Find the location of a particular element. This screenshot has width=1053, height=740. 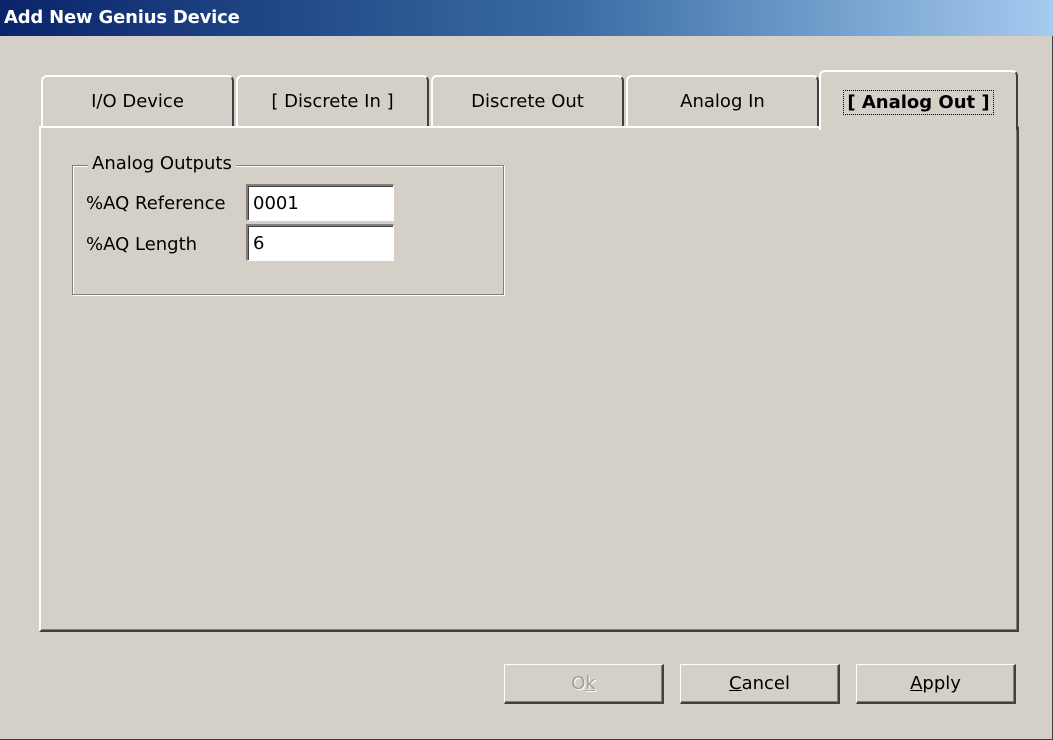

aq-length-label: %AQ Length is located at coordinates (142, 244).